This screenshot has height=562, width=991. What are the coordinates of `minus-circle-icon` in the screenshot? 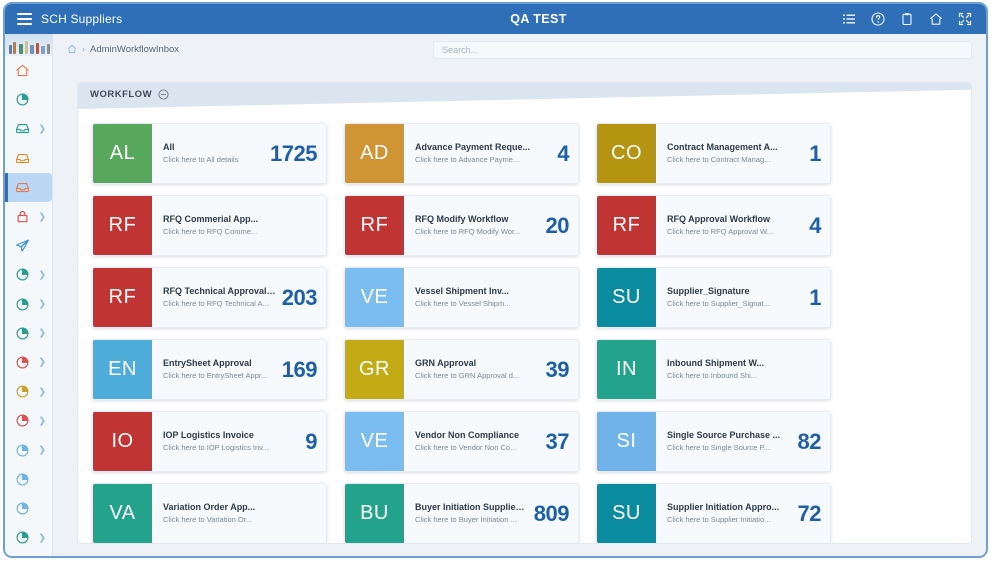 It's located at (163, 94).